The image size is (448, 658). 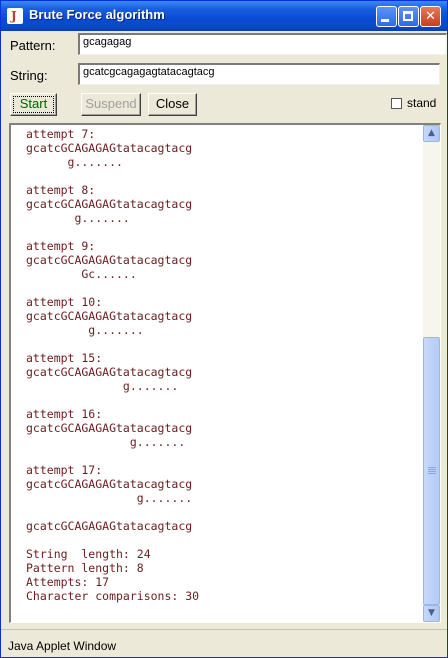 I want to click on scroll-up-icon: ▲, so click(x=431, y=133).